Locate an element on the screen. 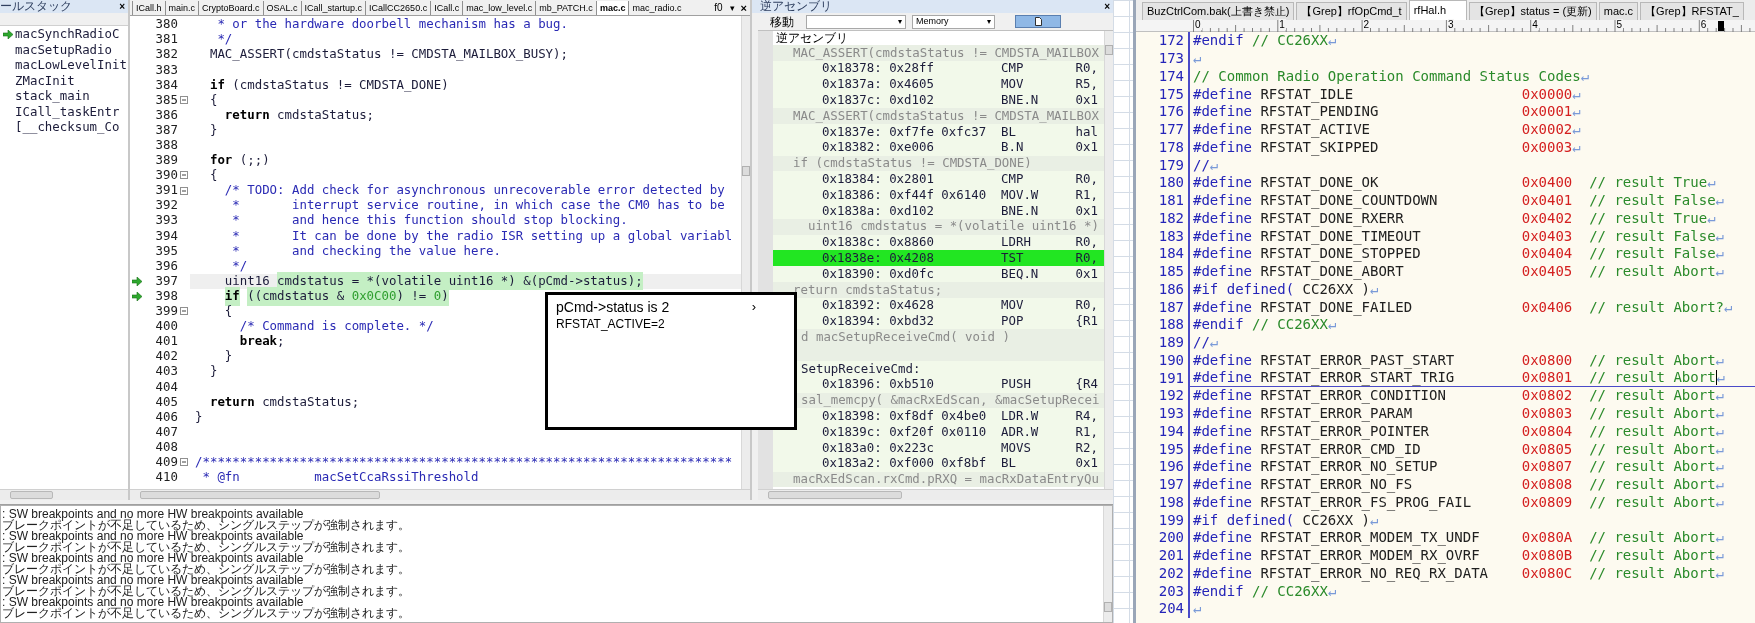 The width and height of the screenshot is (1755, 623). ruler-number: 2 is located at coordinates (1367, 24).